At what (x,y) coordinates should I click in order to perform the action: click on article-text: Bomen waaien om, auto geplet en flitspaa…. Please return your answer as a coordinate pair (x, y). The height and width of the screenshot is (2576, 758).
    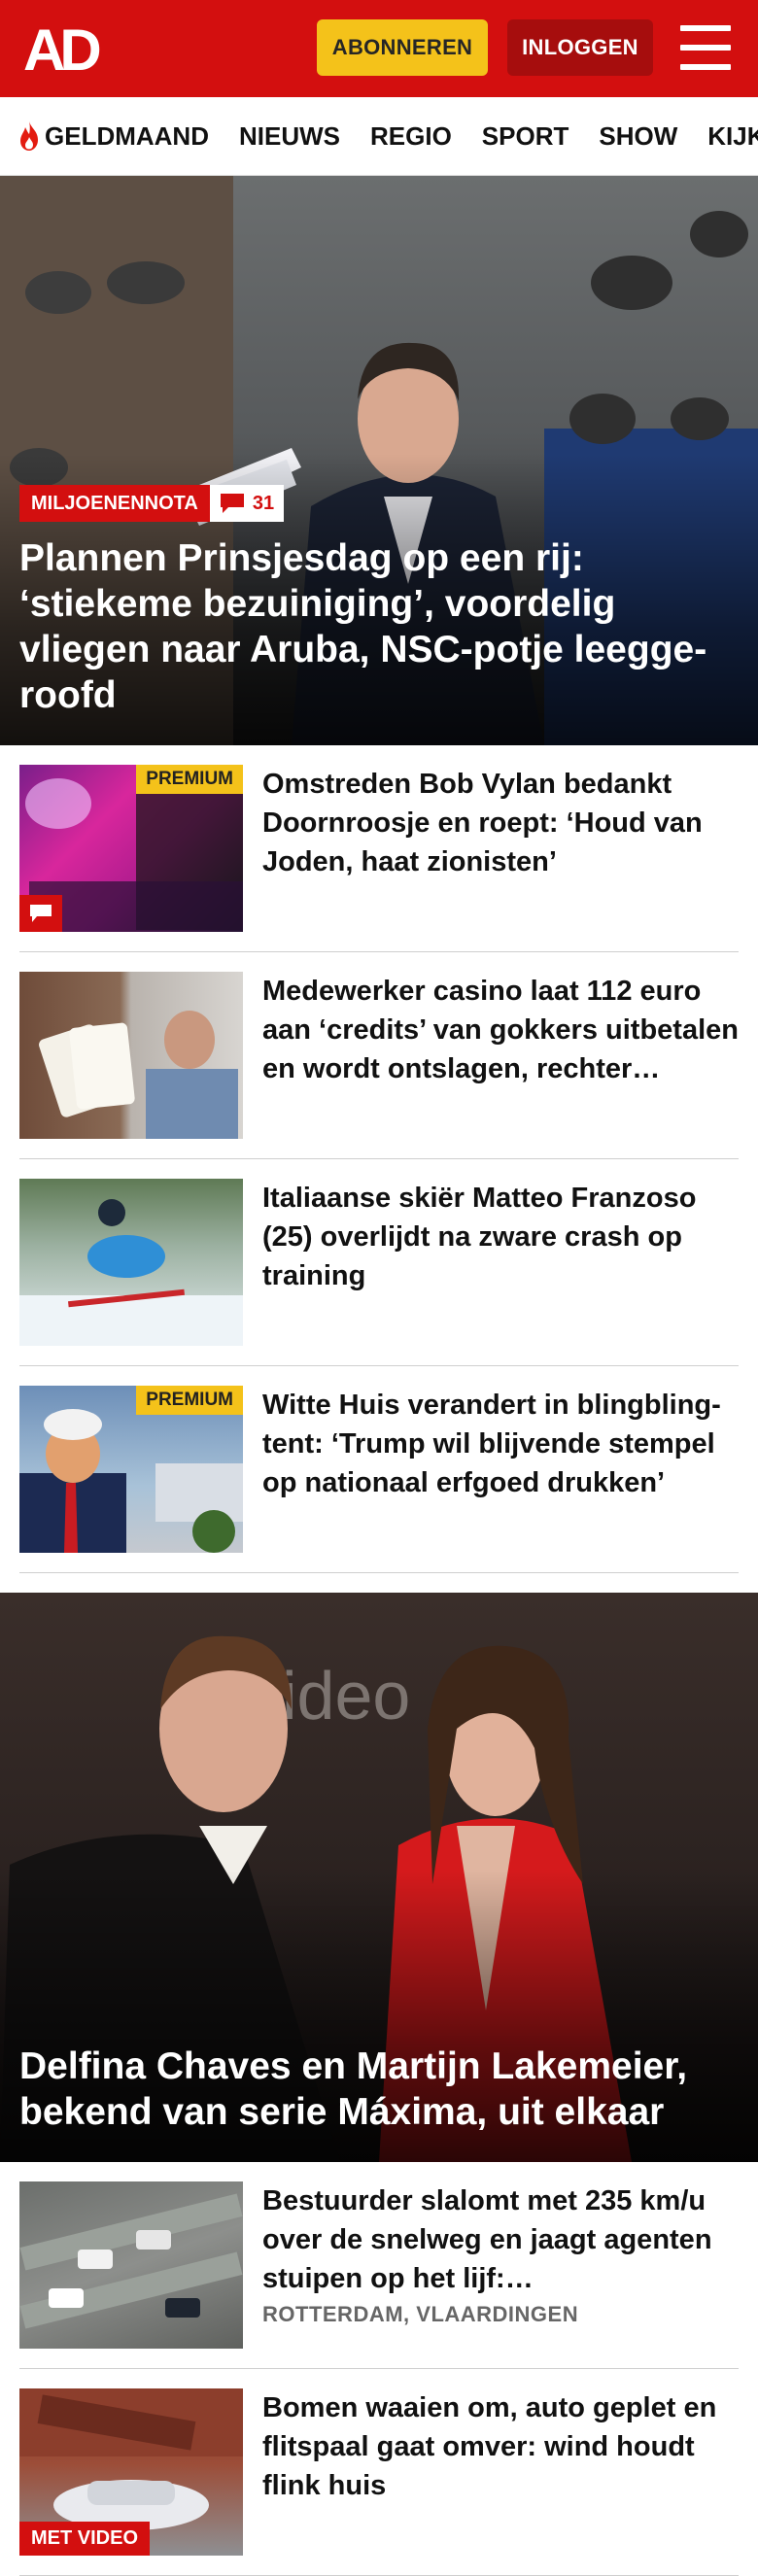
    Looking at the image, I should click on (501, 2472).